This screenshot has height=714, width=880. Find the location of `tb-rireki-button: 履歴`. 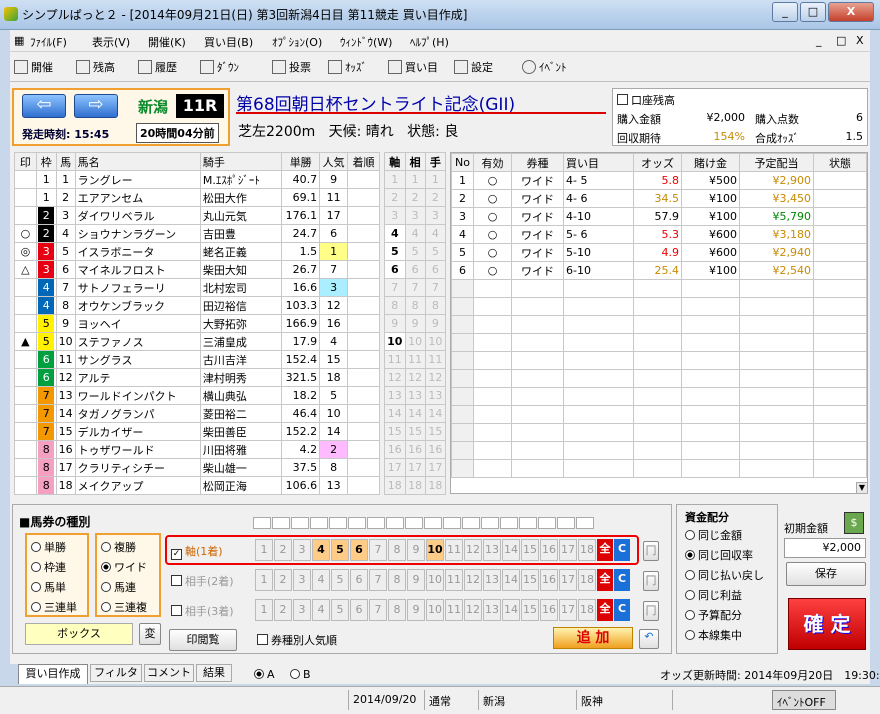

tb-rireki-button: 履歴 is located at coordinates (157, 67).